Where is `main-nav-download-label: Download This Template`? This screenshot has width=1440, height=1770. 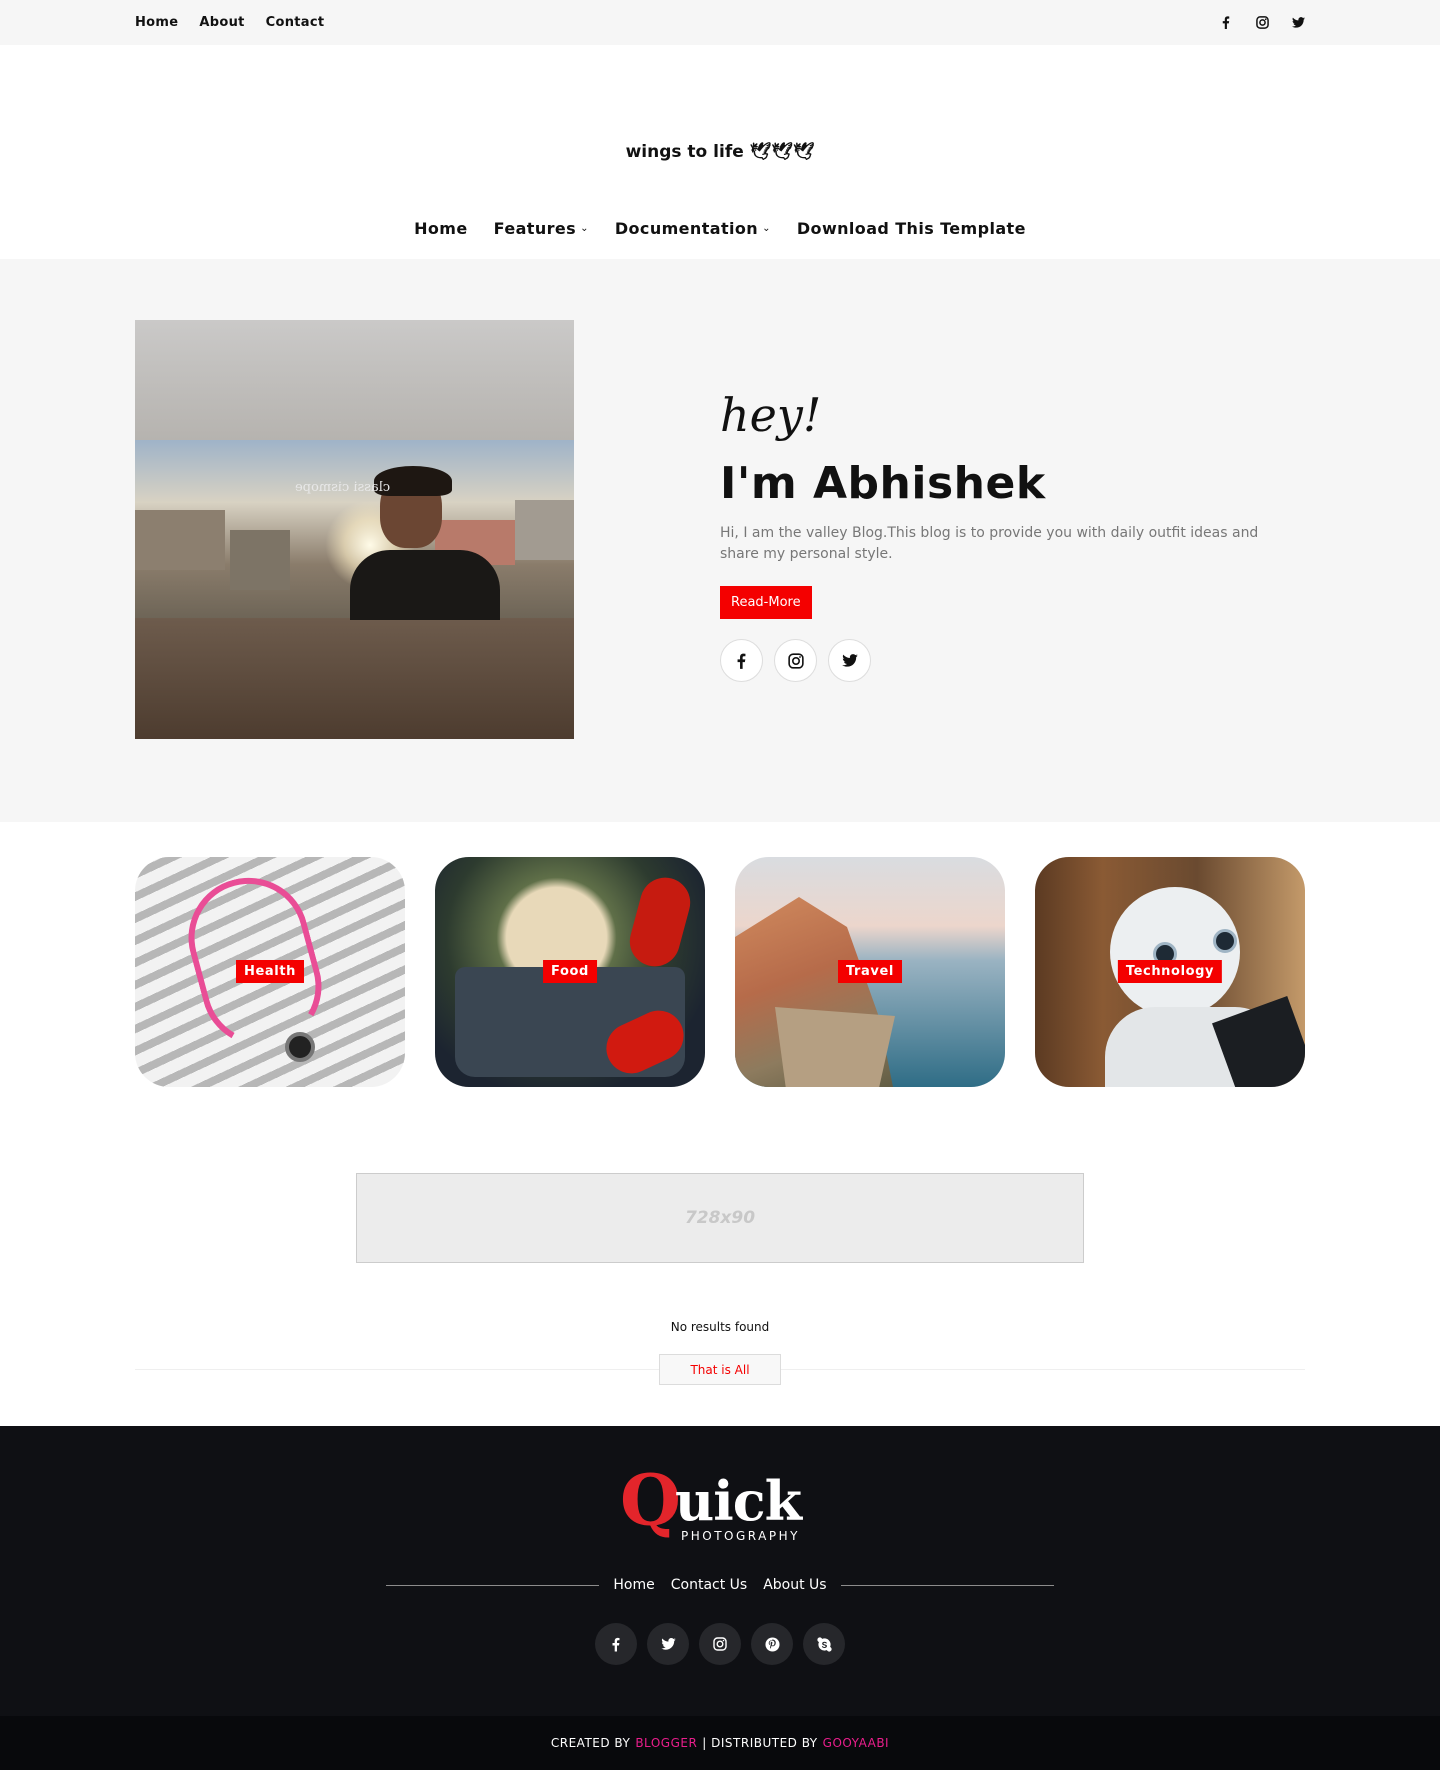 main-nav-download-label: Download This Template is located at coordinates (911, 228).